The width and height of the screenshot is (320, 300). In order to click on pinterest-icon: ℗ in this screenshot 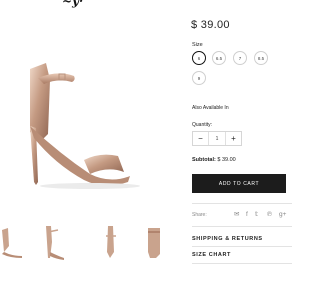, I will do `click(269, 214)`.